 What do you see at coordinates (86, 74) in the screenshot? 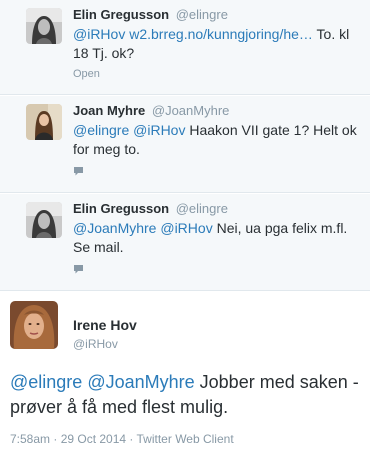
I see `open-link: Open` at bounding box center [86, 74].